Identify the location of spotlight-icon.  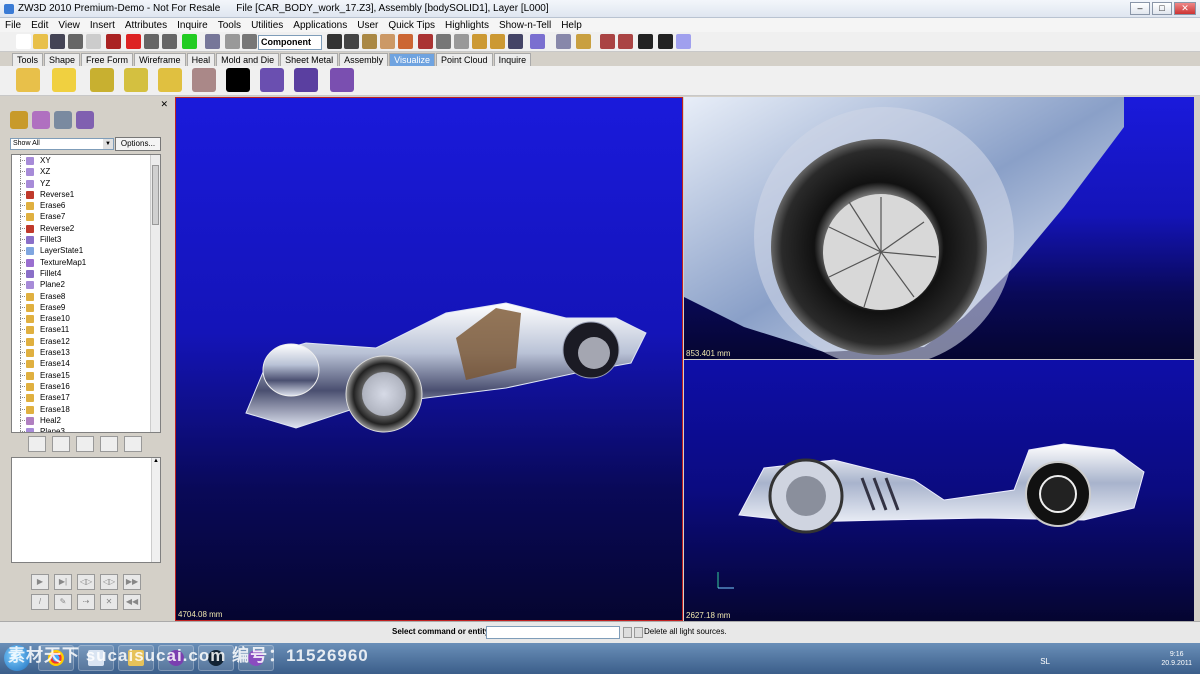
(64, 80).